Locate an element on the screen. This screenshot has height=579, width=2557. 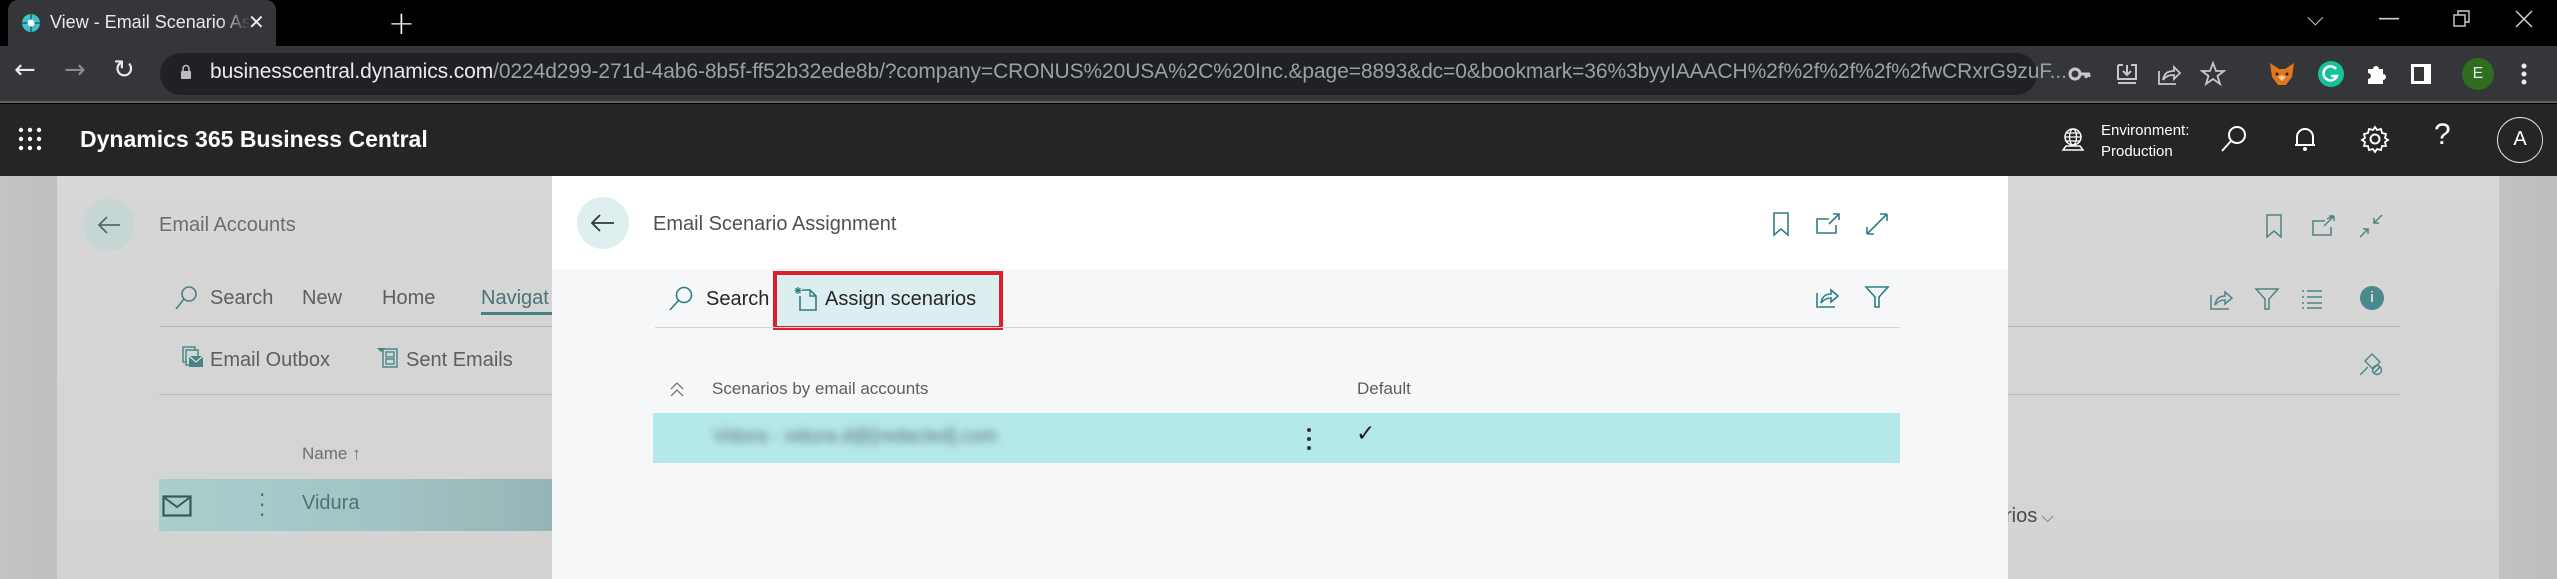
back-arrow-icon: ← is located at coordinates (25, 70).